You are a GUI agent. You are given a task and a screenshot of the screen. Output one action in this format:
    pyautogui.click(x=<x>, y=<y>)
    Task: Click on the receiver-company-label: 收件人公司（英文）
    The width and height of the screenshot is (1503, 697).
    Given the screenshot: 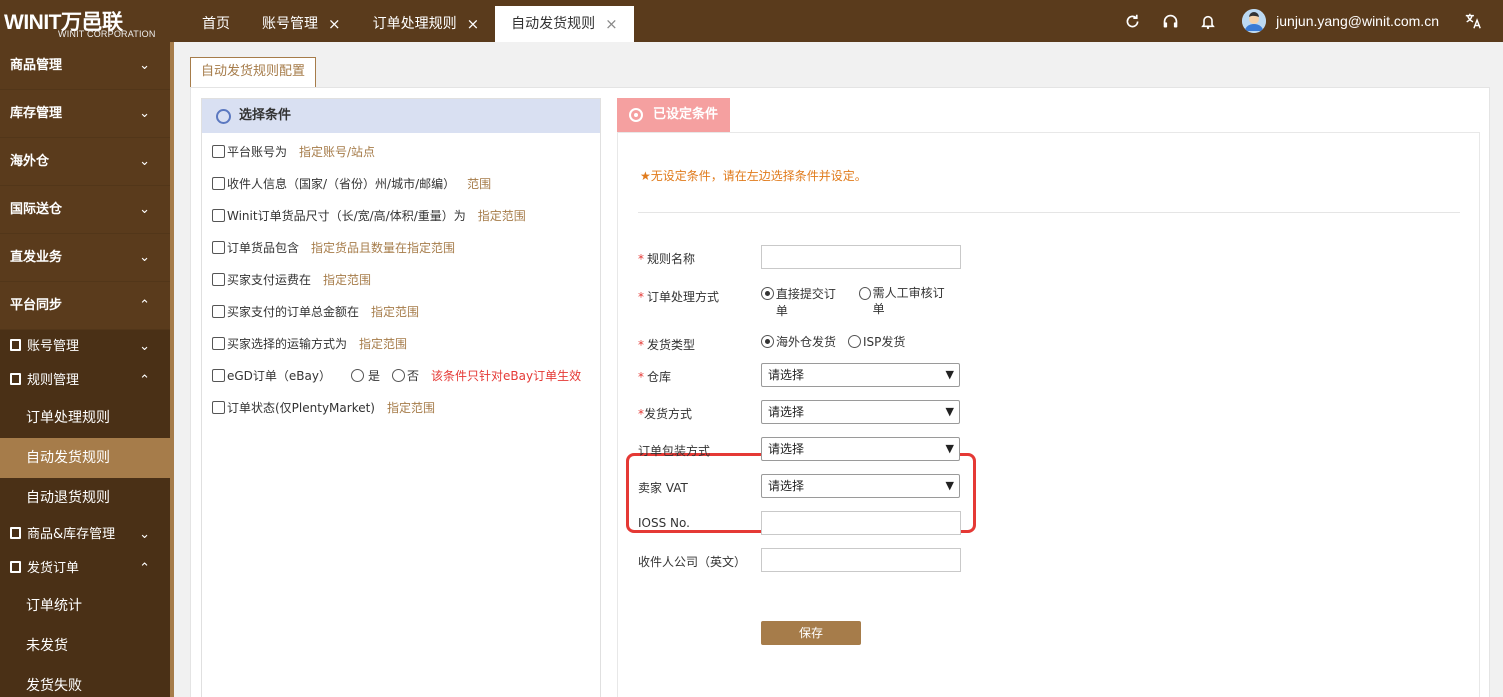 What is the action you would take?
    pyautogui.click(x=692, y=562)
    